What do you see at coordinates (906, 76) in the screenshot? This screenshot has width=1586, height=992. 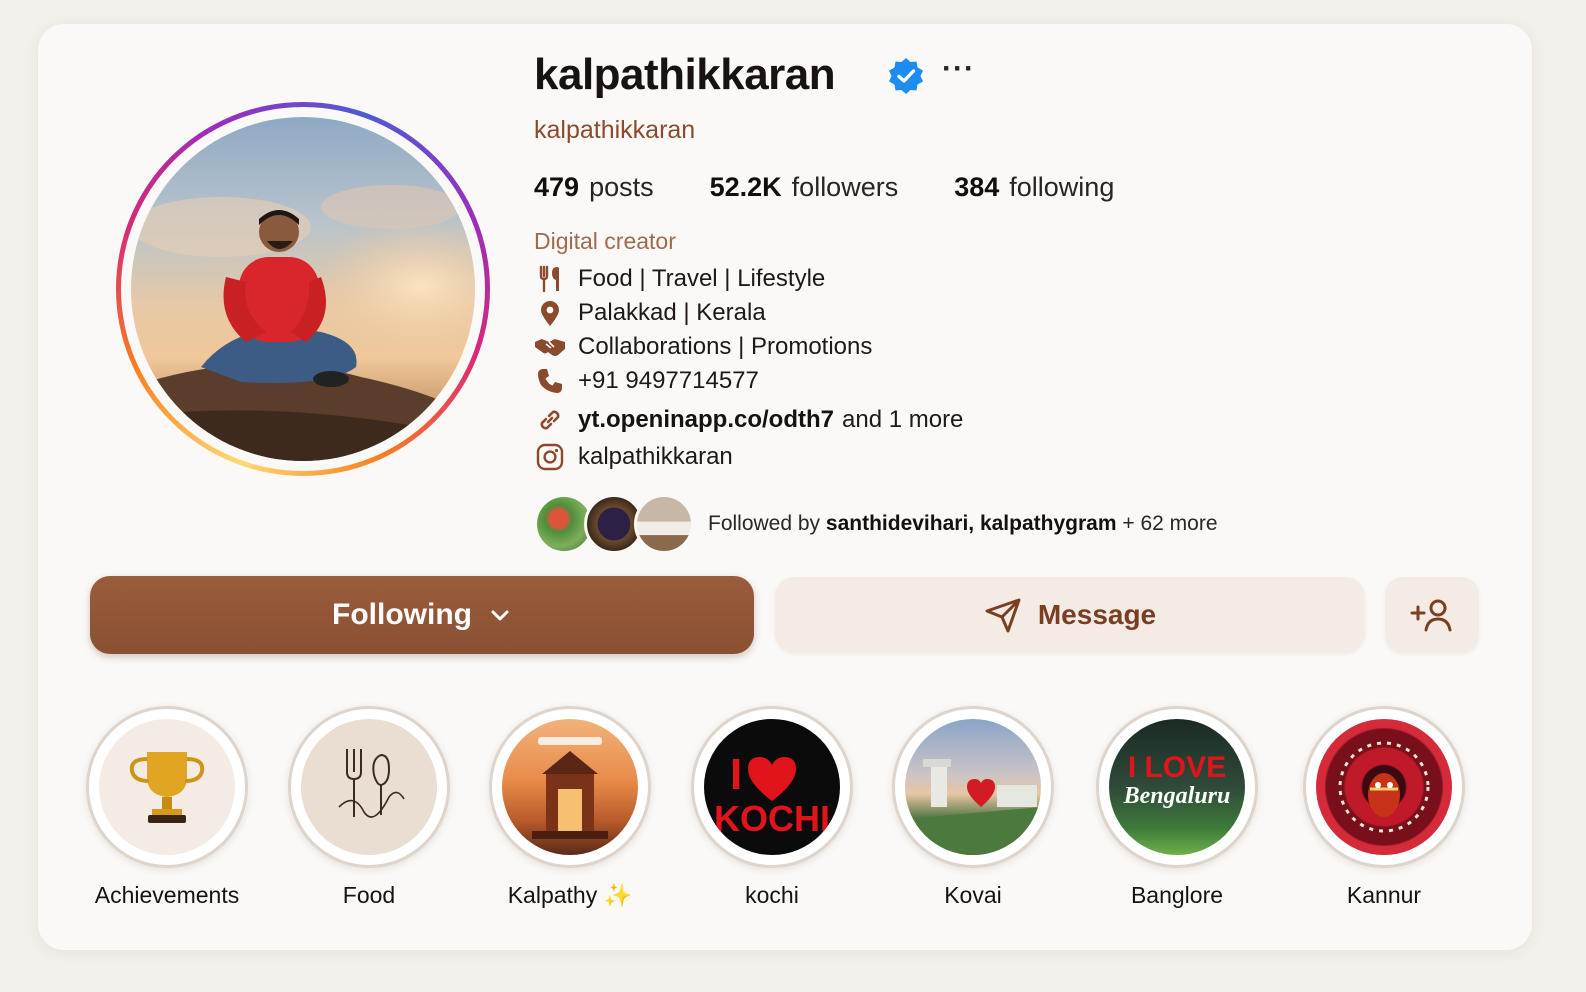 I see `verified-badge-icon` at bounding box center [906, 76].